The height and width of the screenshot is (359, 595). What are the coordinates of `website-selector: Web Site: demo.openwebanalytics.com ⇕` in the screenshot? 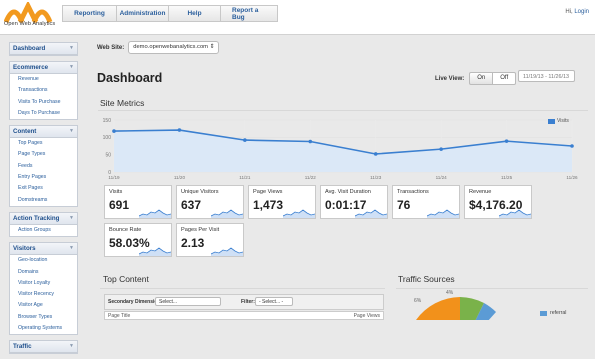 It's located at (158, 47).